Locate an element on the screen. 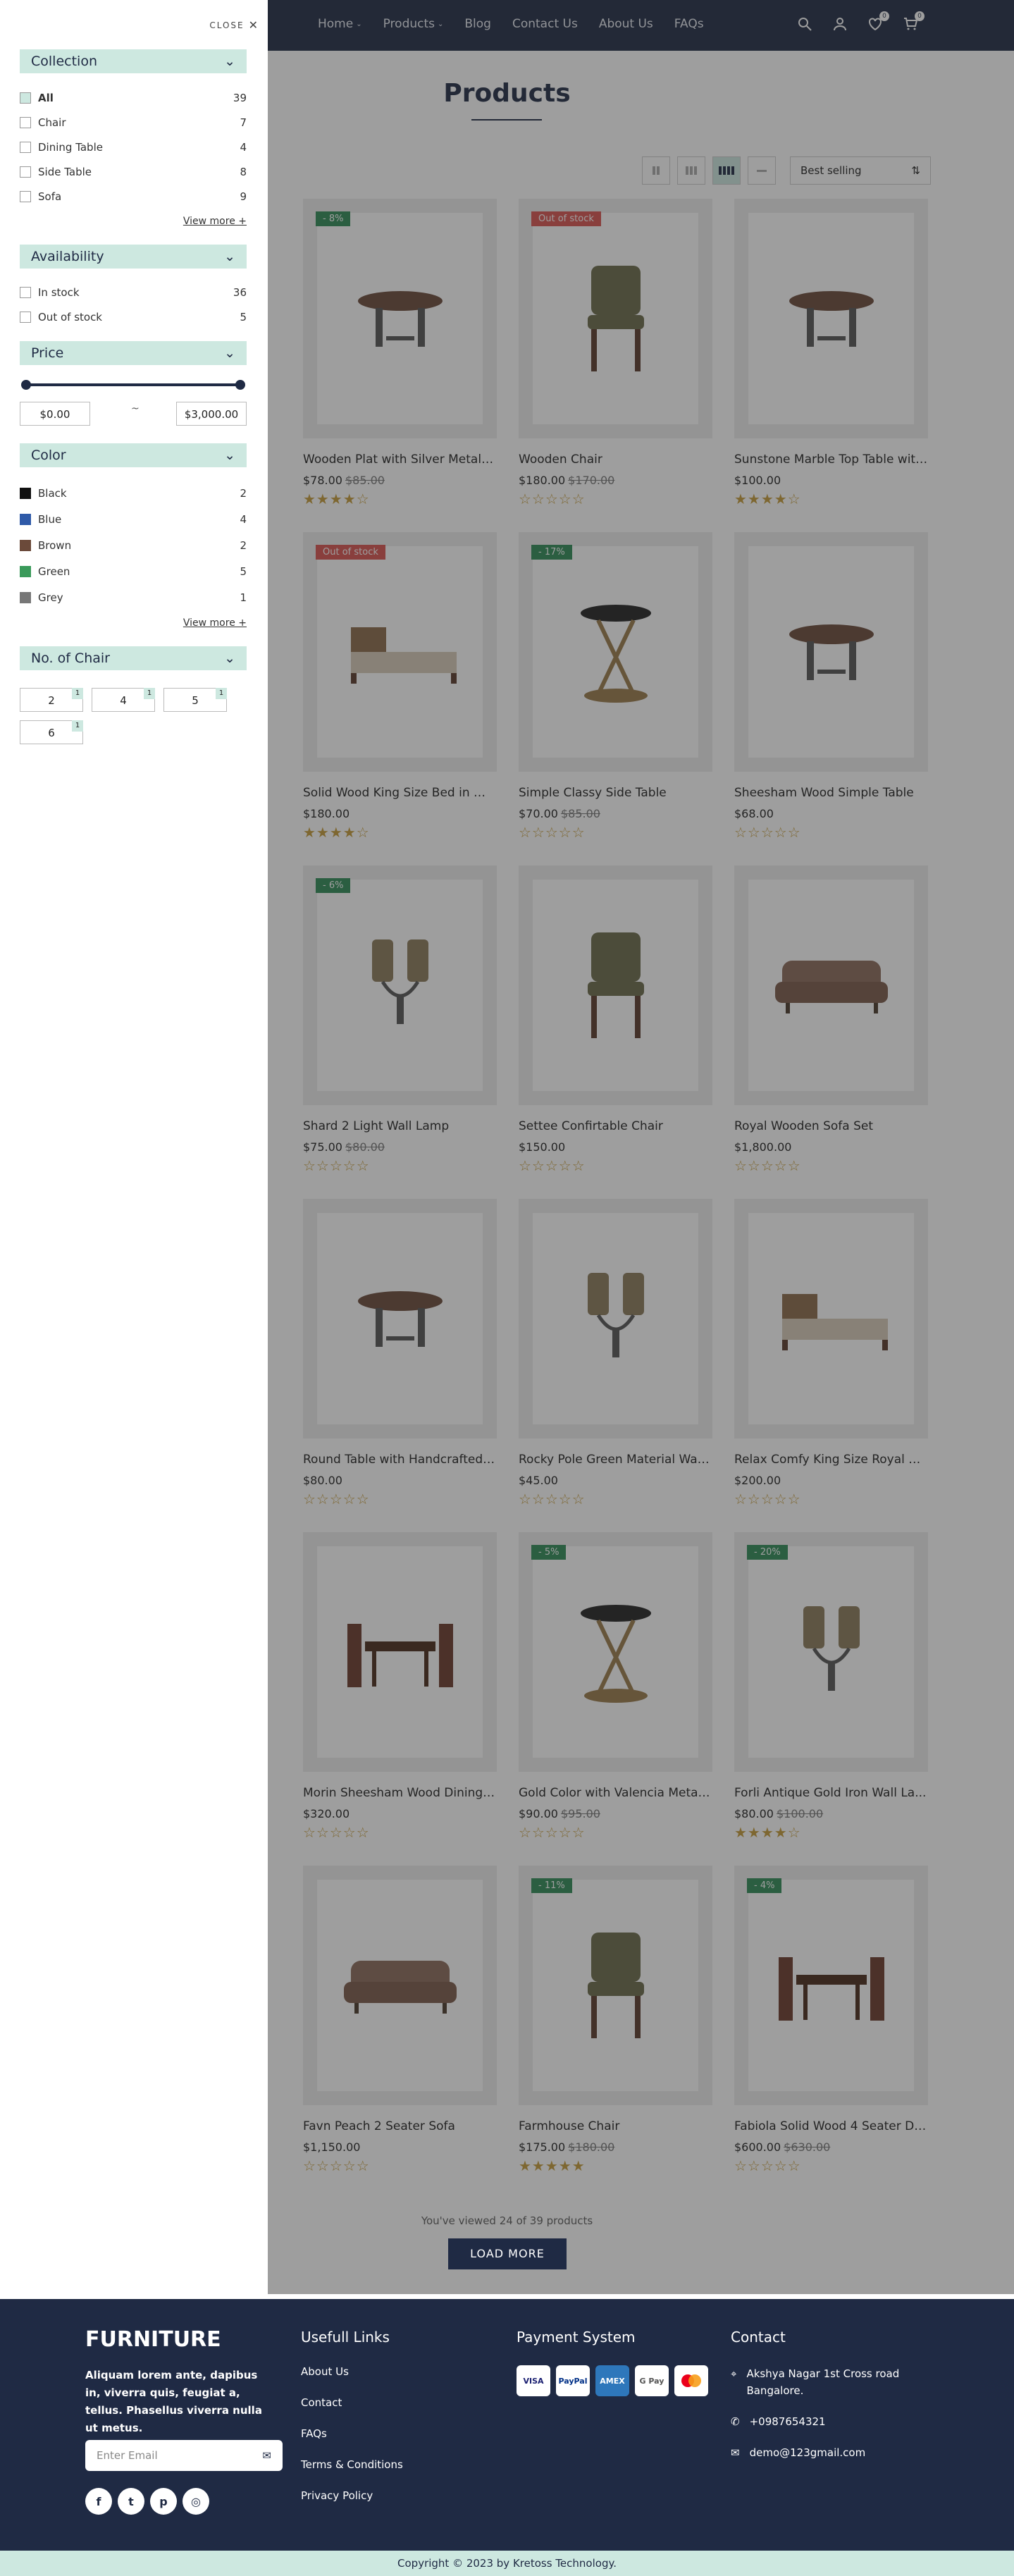  price-min-handle is located at coordinates (26, 385).